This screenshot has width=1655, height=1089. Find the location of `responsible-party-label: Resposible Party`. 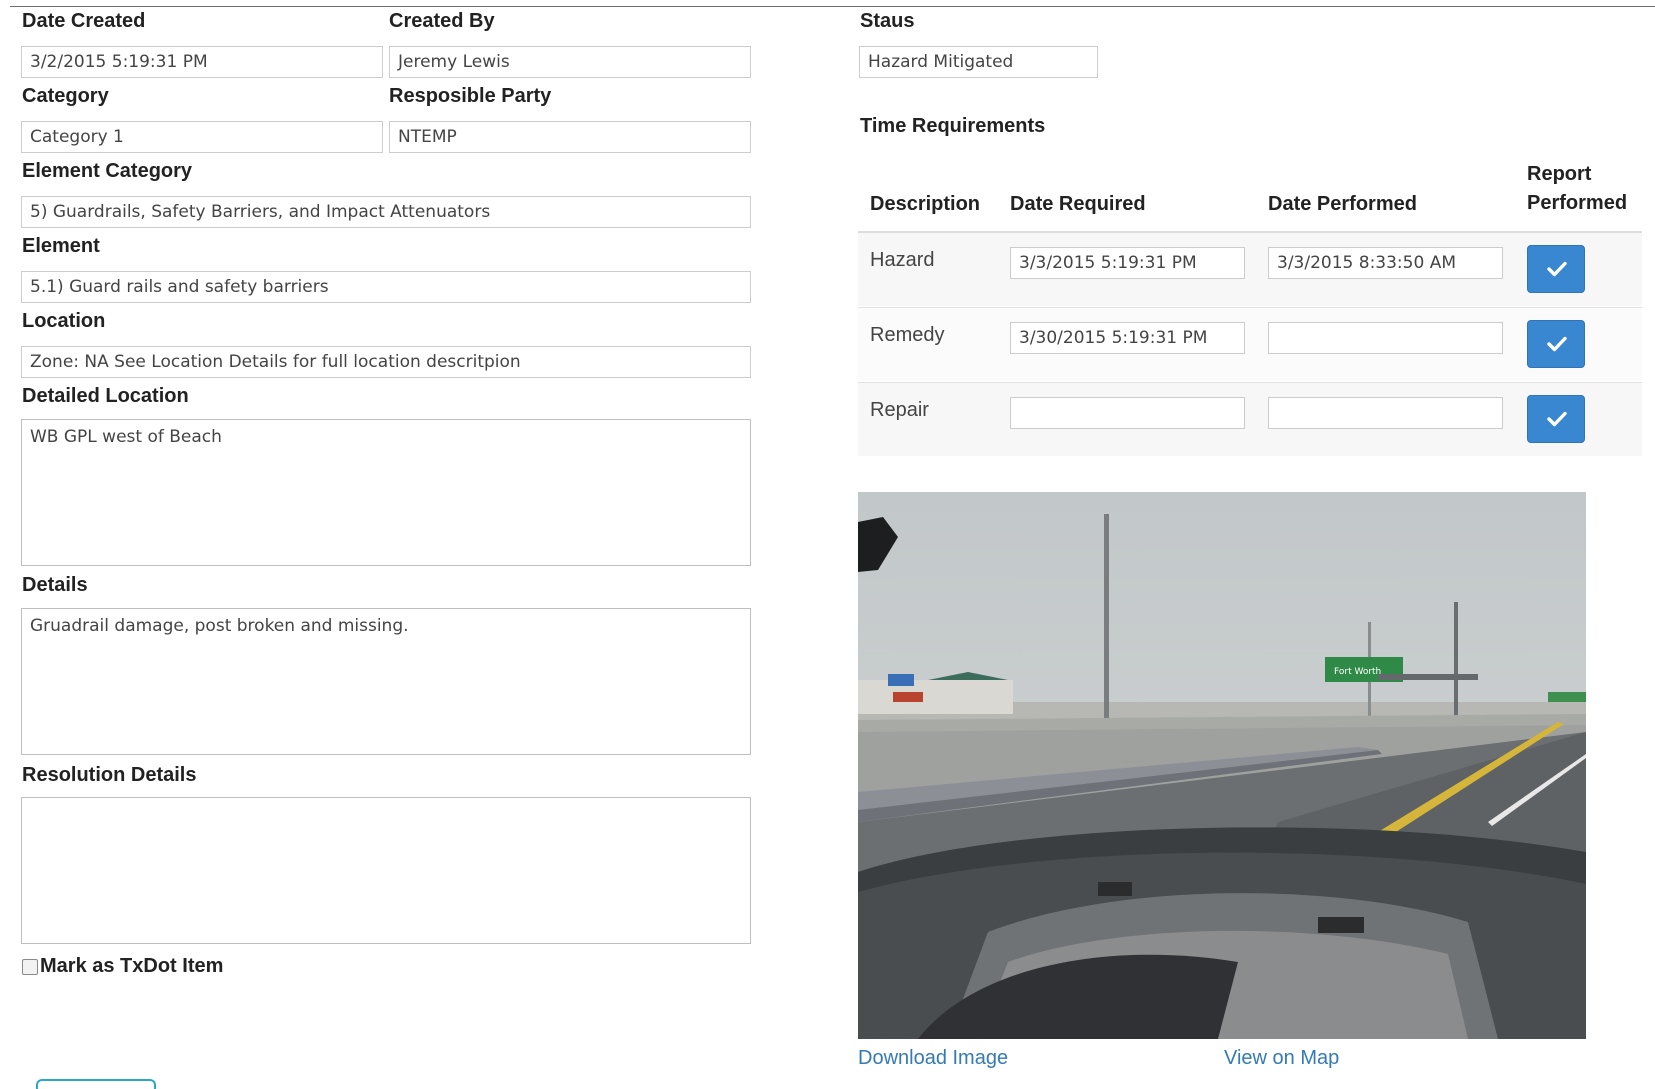

responsible-party-label: Resposible Party is located at coordinates (470, 96).